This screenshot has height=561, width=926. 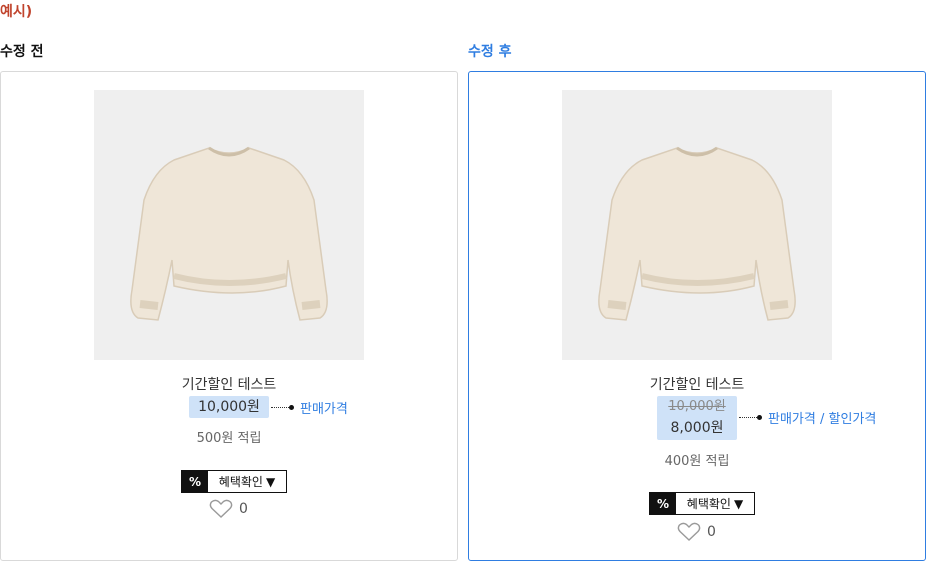 What do you see at coordinates (822, 419) in the screenshot?
I see `callout-label: 판매가격 / 할인가격` at bounding box center [822, 419].